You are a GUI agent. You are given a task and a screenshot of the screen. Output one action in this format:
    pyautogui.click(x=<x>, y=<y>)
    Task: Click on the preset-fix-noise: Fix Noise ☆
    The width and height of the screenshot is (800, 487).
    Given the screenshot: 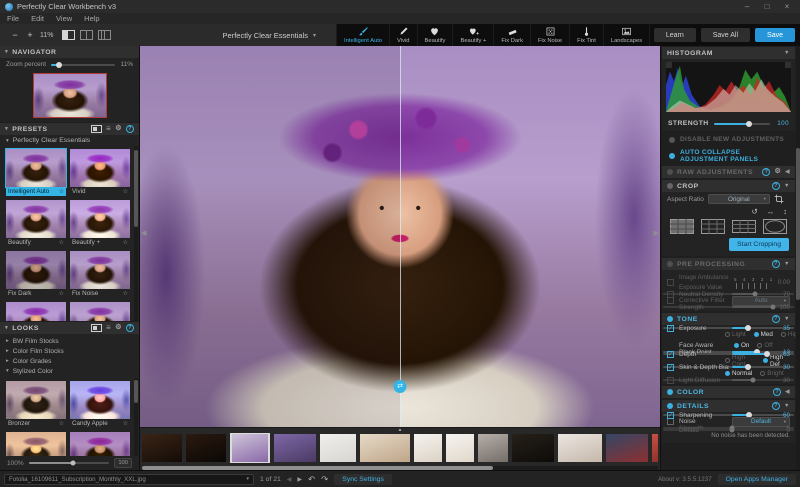 What is the action you would take?
    pyautogui.click(x=100, y=274)
    